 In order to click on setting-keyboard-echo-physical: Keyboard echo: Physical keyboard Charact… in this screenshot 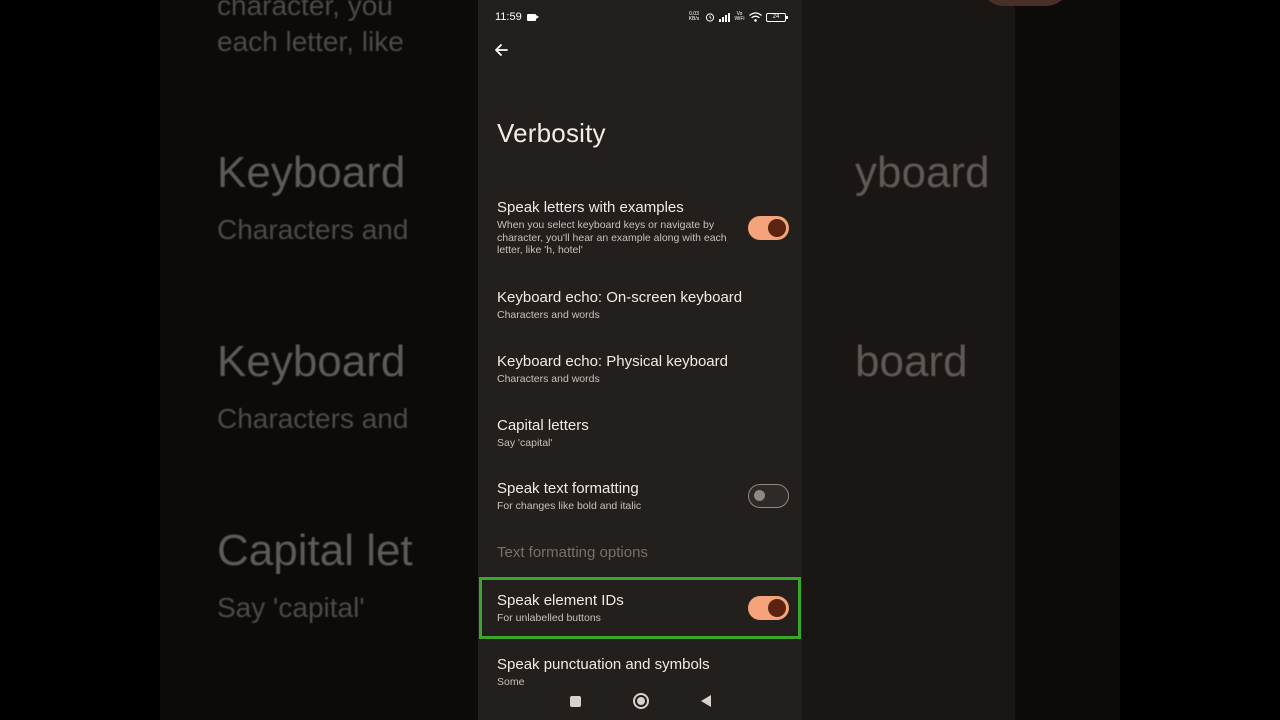, I will do `click(640, 369)`.